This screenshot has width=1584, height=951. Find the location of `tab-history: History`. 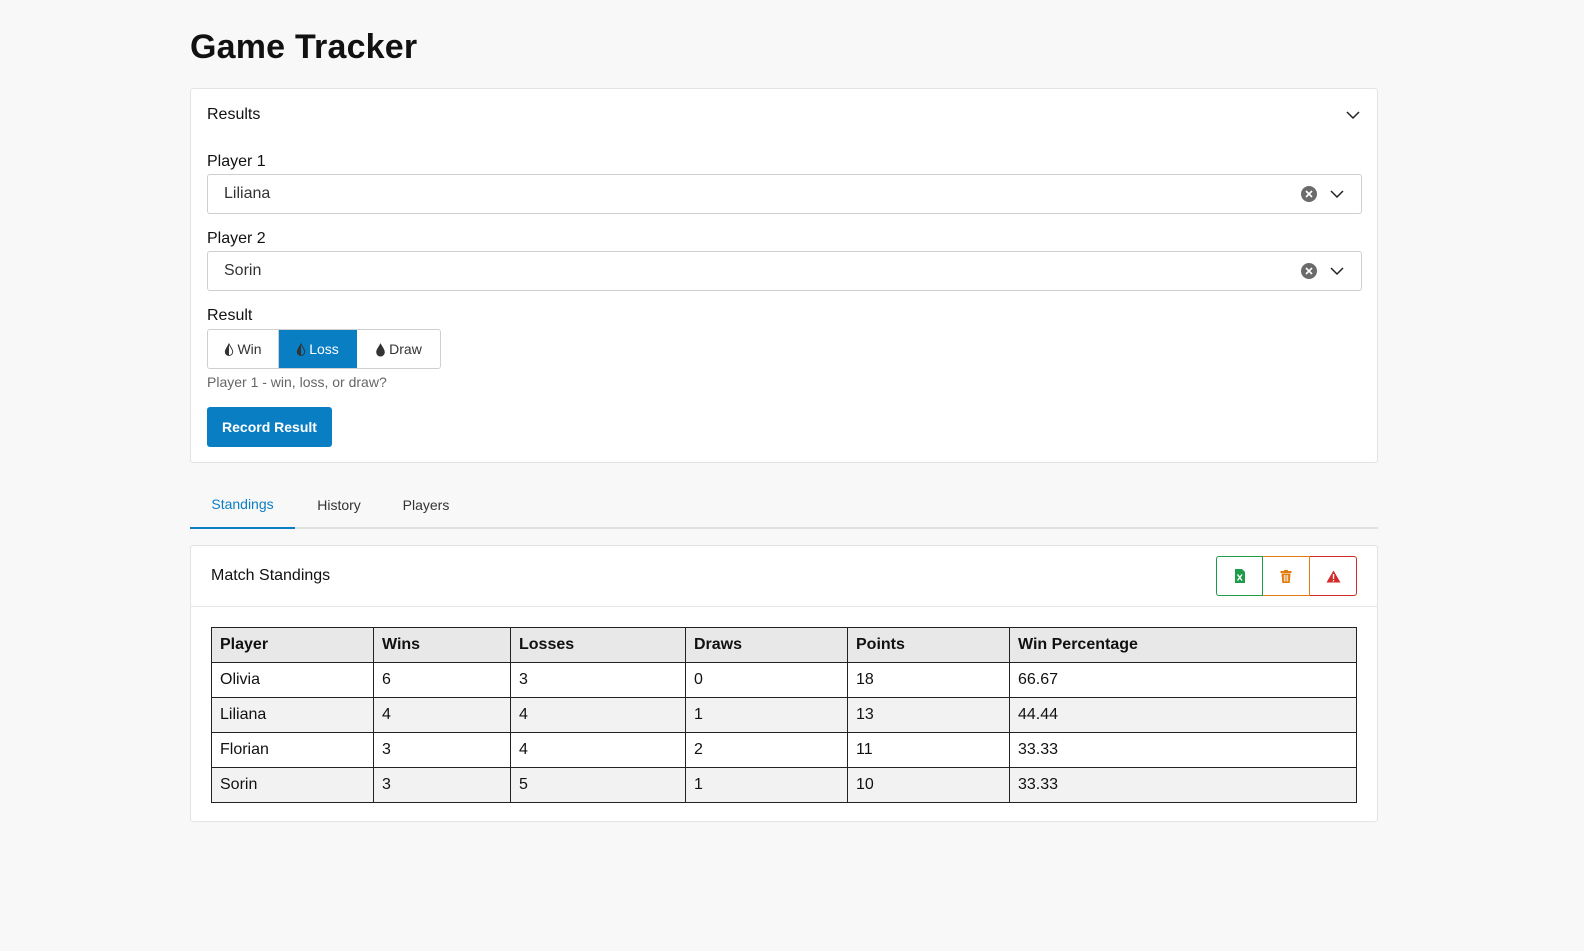

tab-history: History is located at coordinates (339, 504).